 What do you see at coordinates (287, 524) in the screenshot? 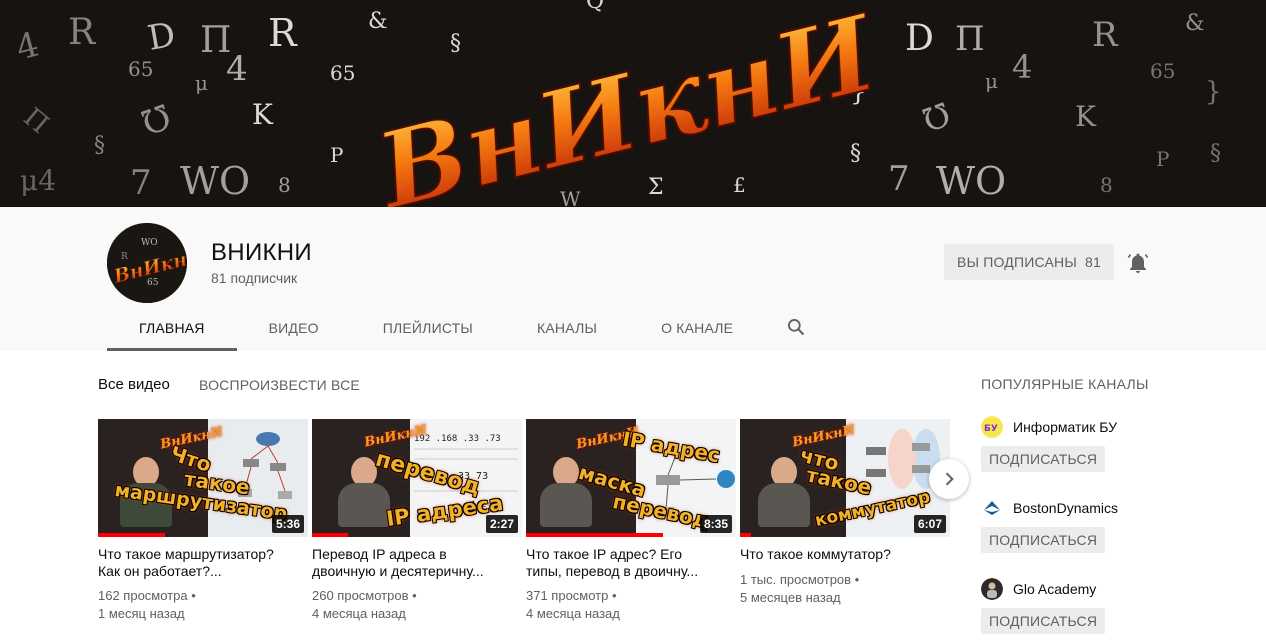
I see `video-duration: 5:36` at bounding box center [287, 524].